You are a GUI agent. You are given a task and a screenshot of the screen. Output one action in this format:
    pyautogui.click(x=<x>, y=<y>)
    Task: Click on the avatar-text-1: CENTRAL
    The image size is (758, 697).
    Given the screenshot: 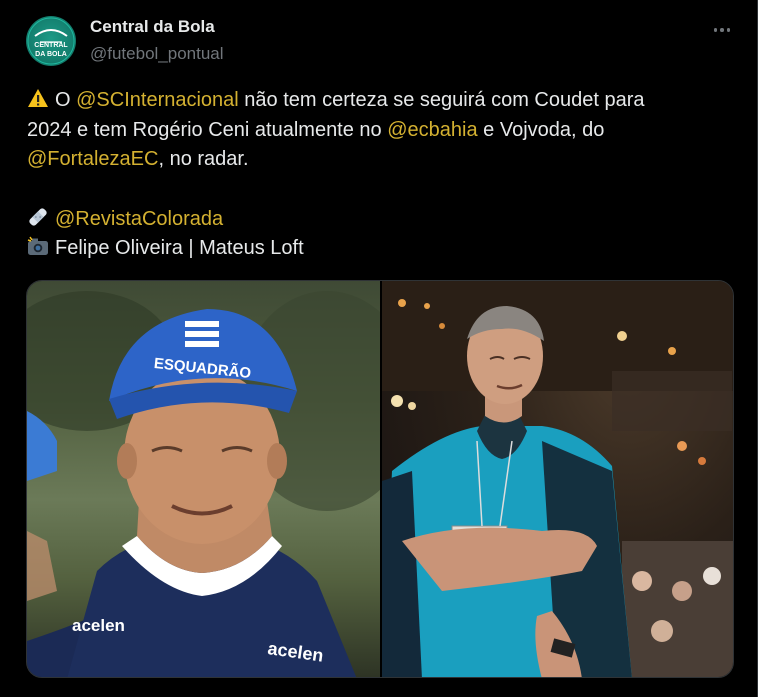 What is the action you would take?
    pyautogui.click(x=51, y=45)
    